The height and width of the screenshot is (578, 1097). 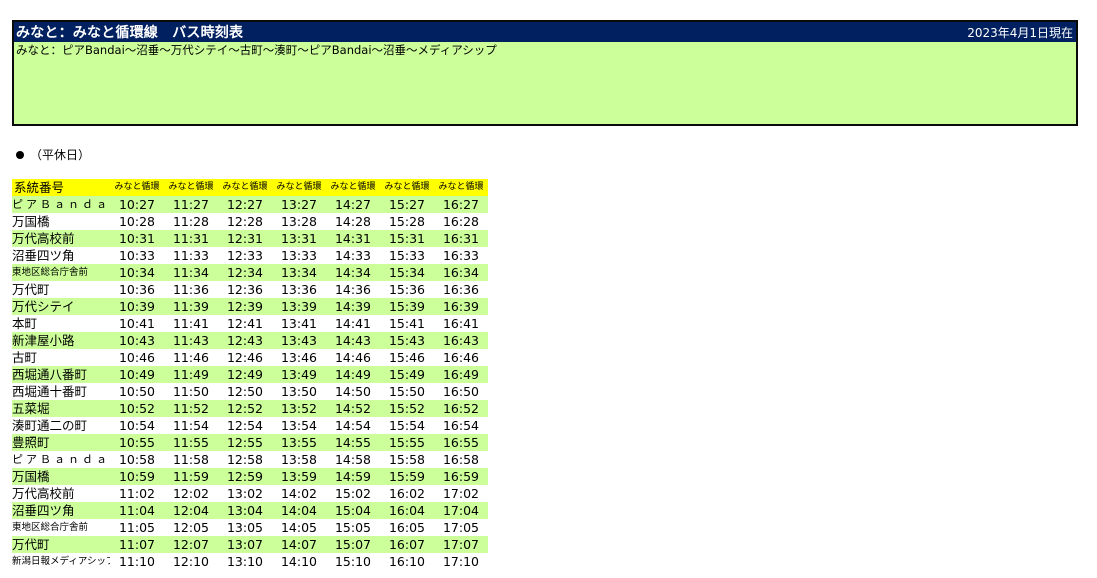 What do you see at coordinates (299, 306) in the screenshot?
I see `departure-time: 13:39` at bounding box center [299, 306].